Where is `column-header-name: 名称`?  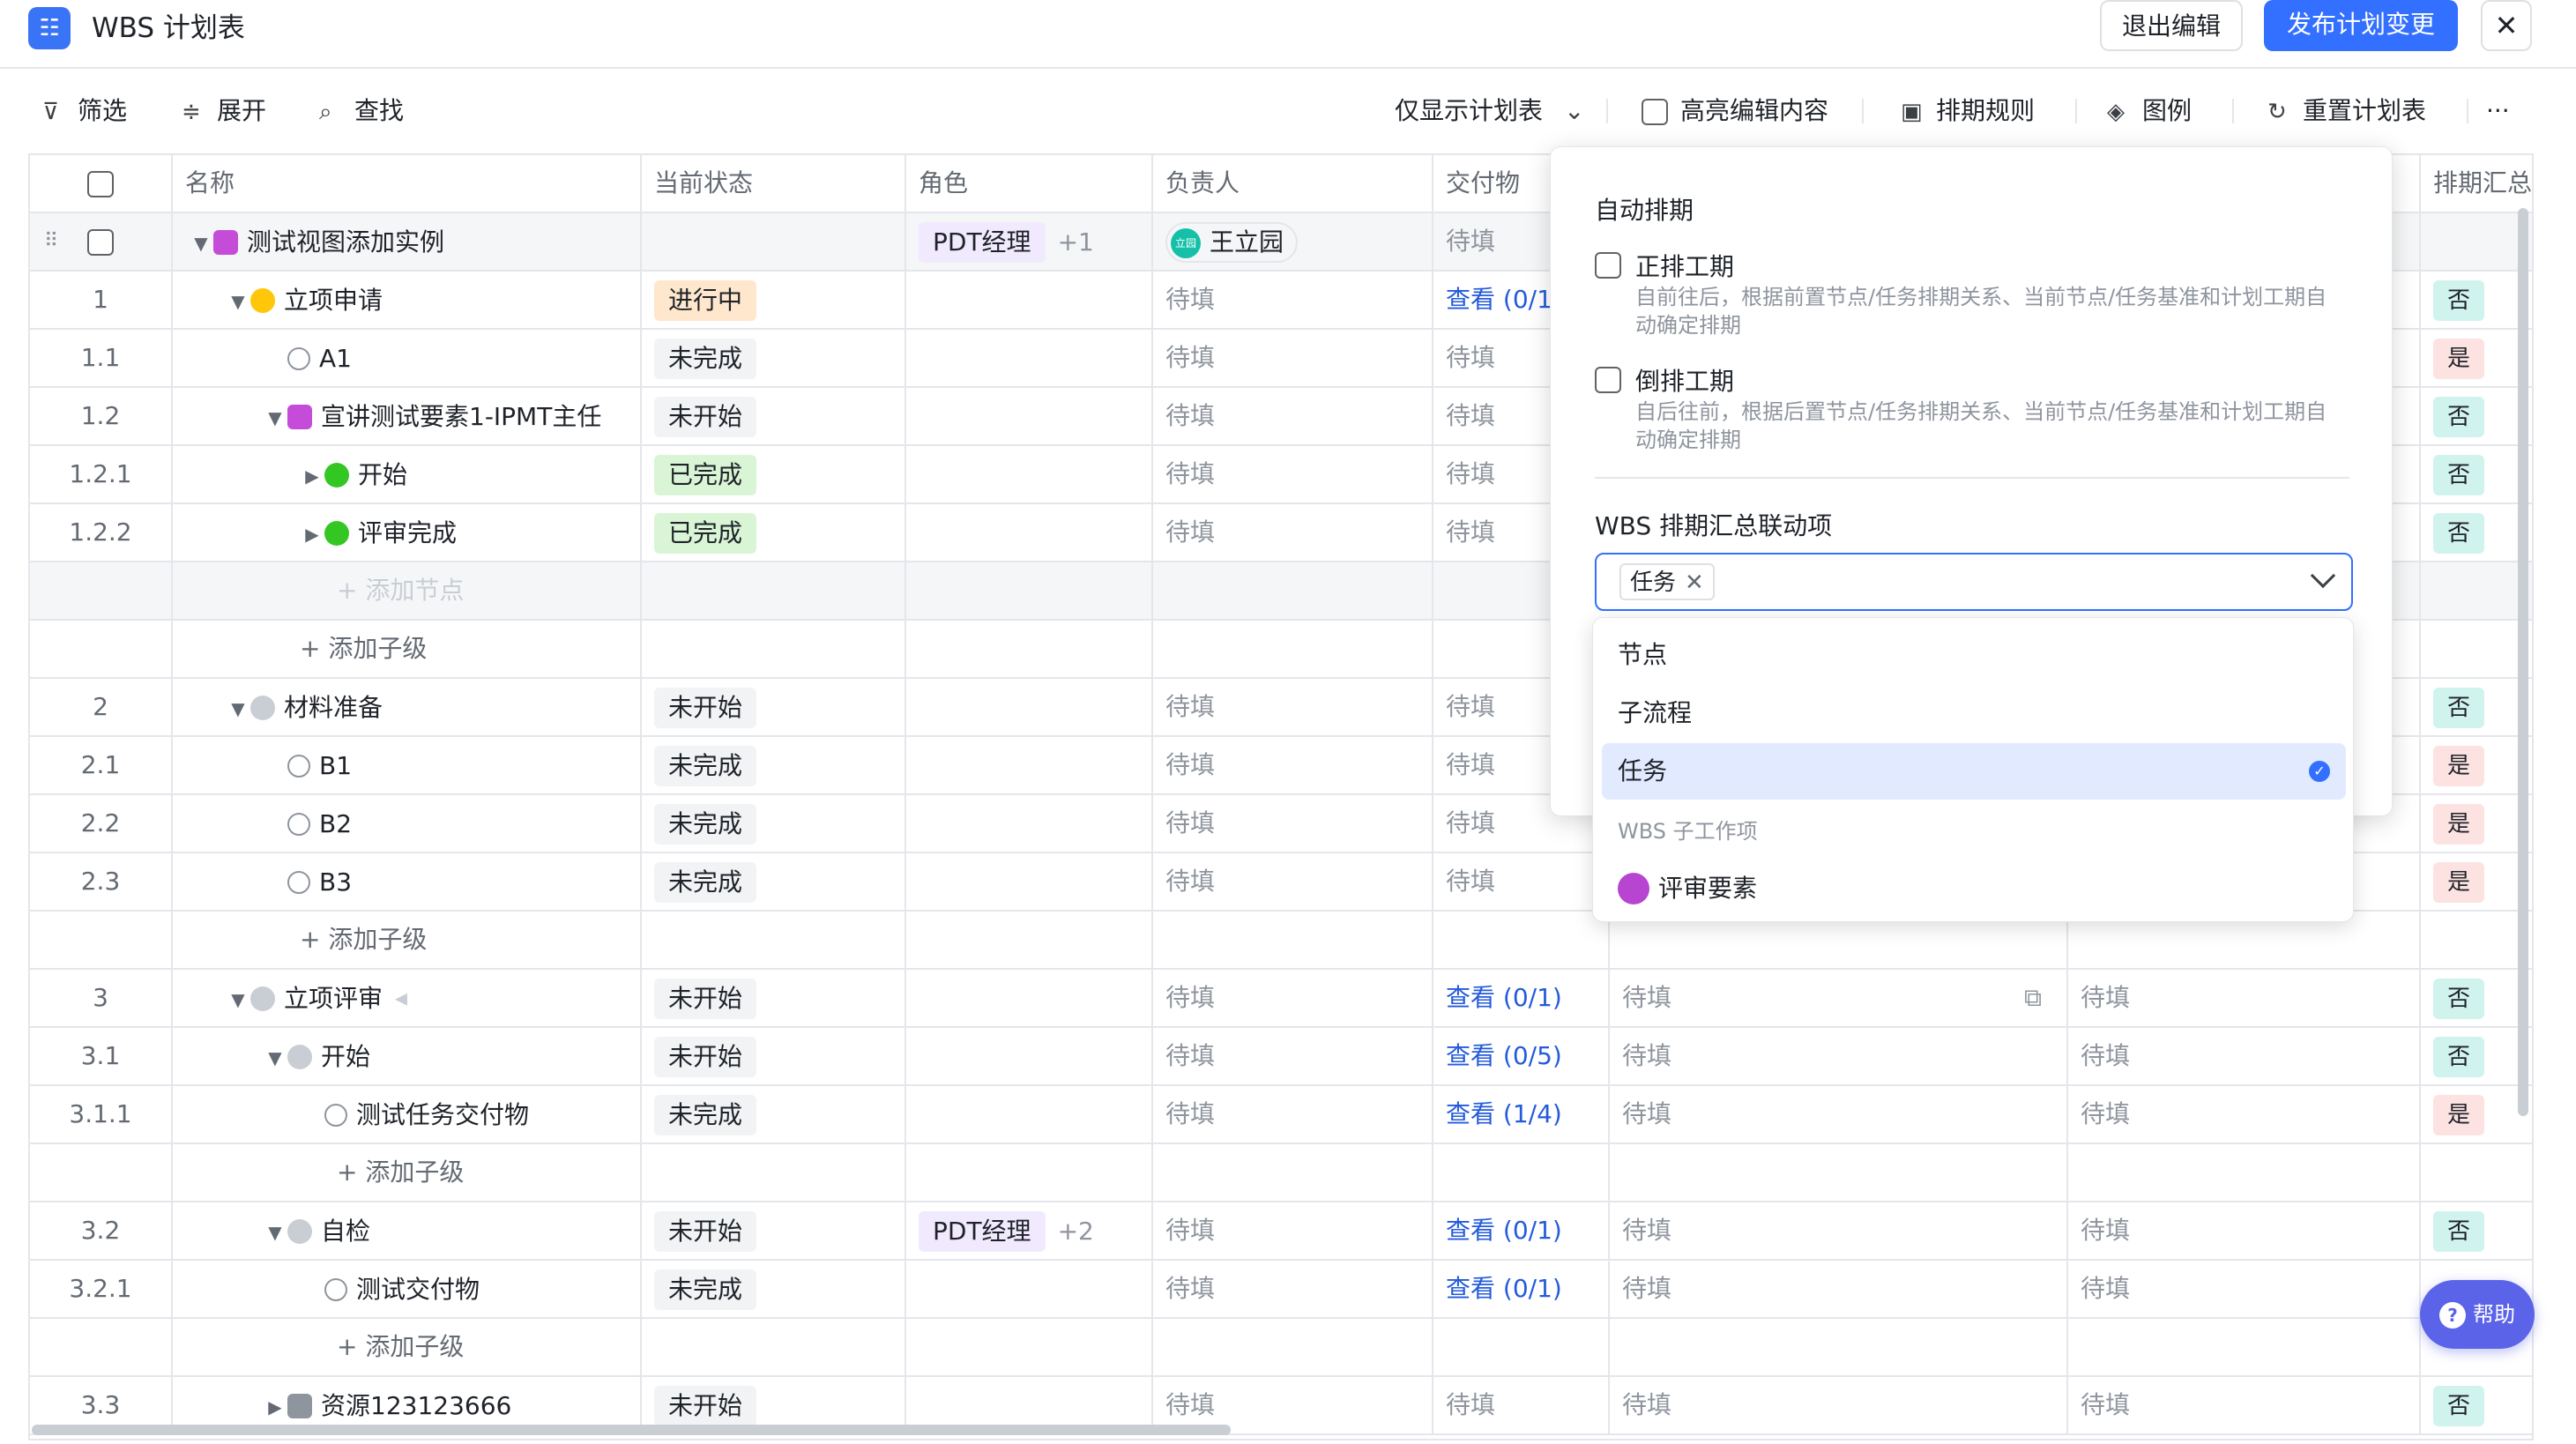
column-header-name: 名称 is located at coordinates (408, 183).